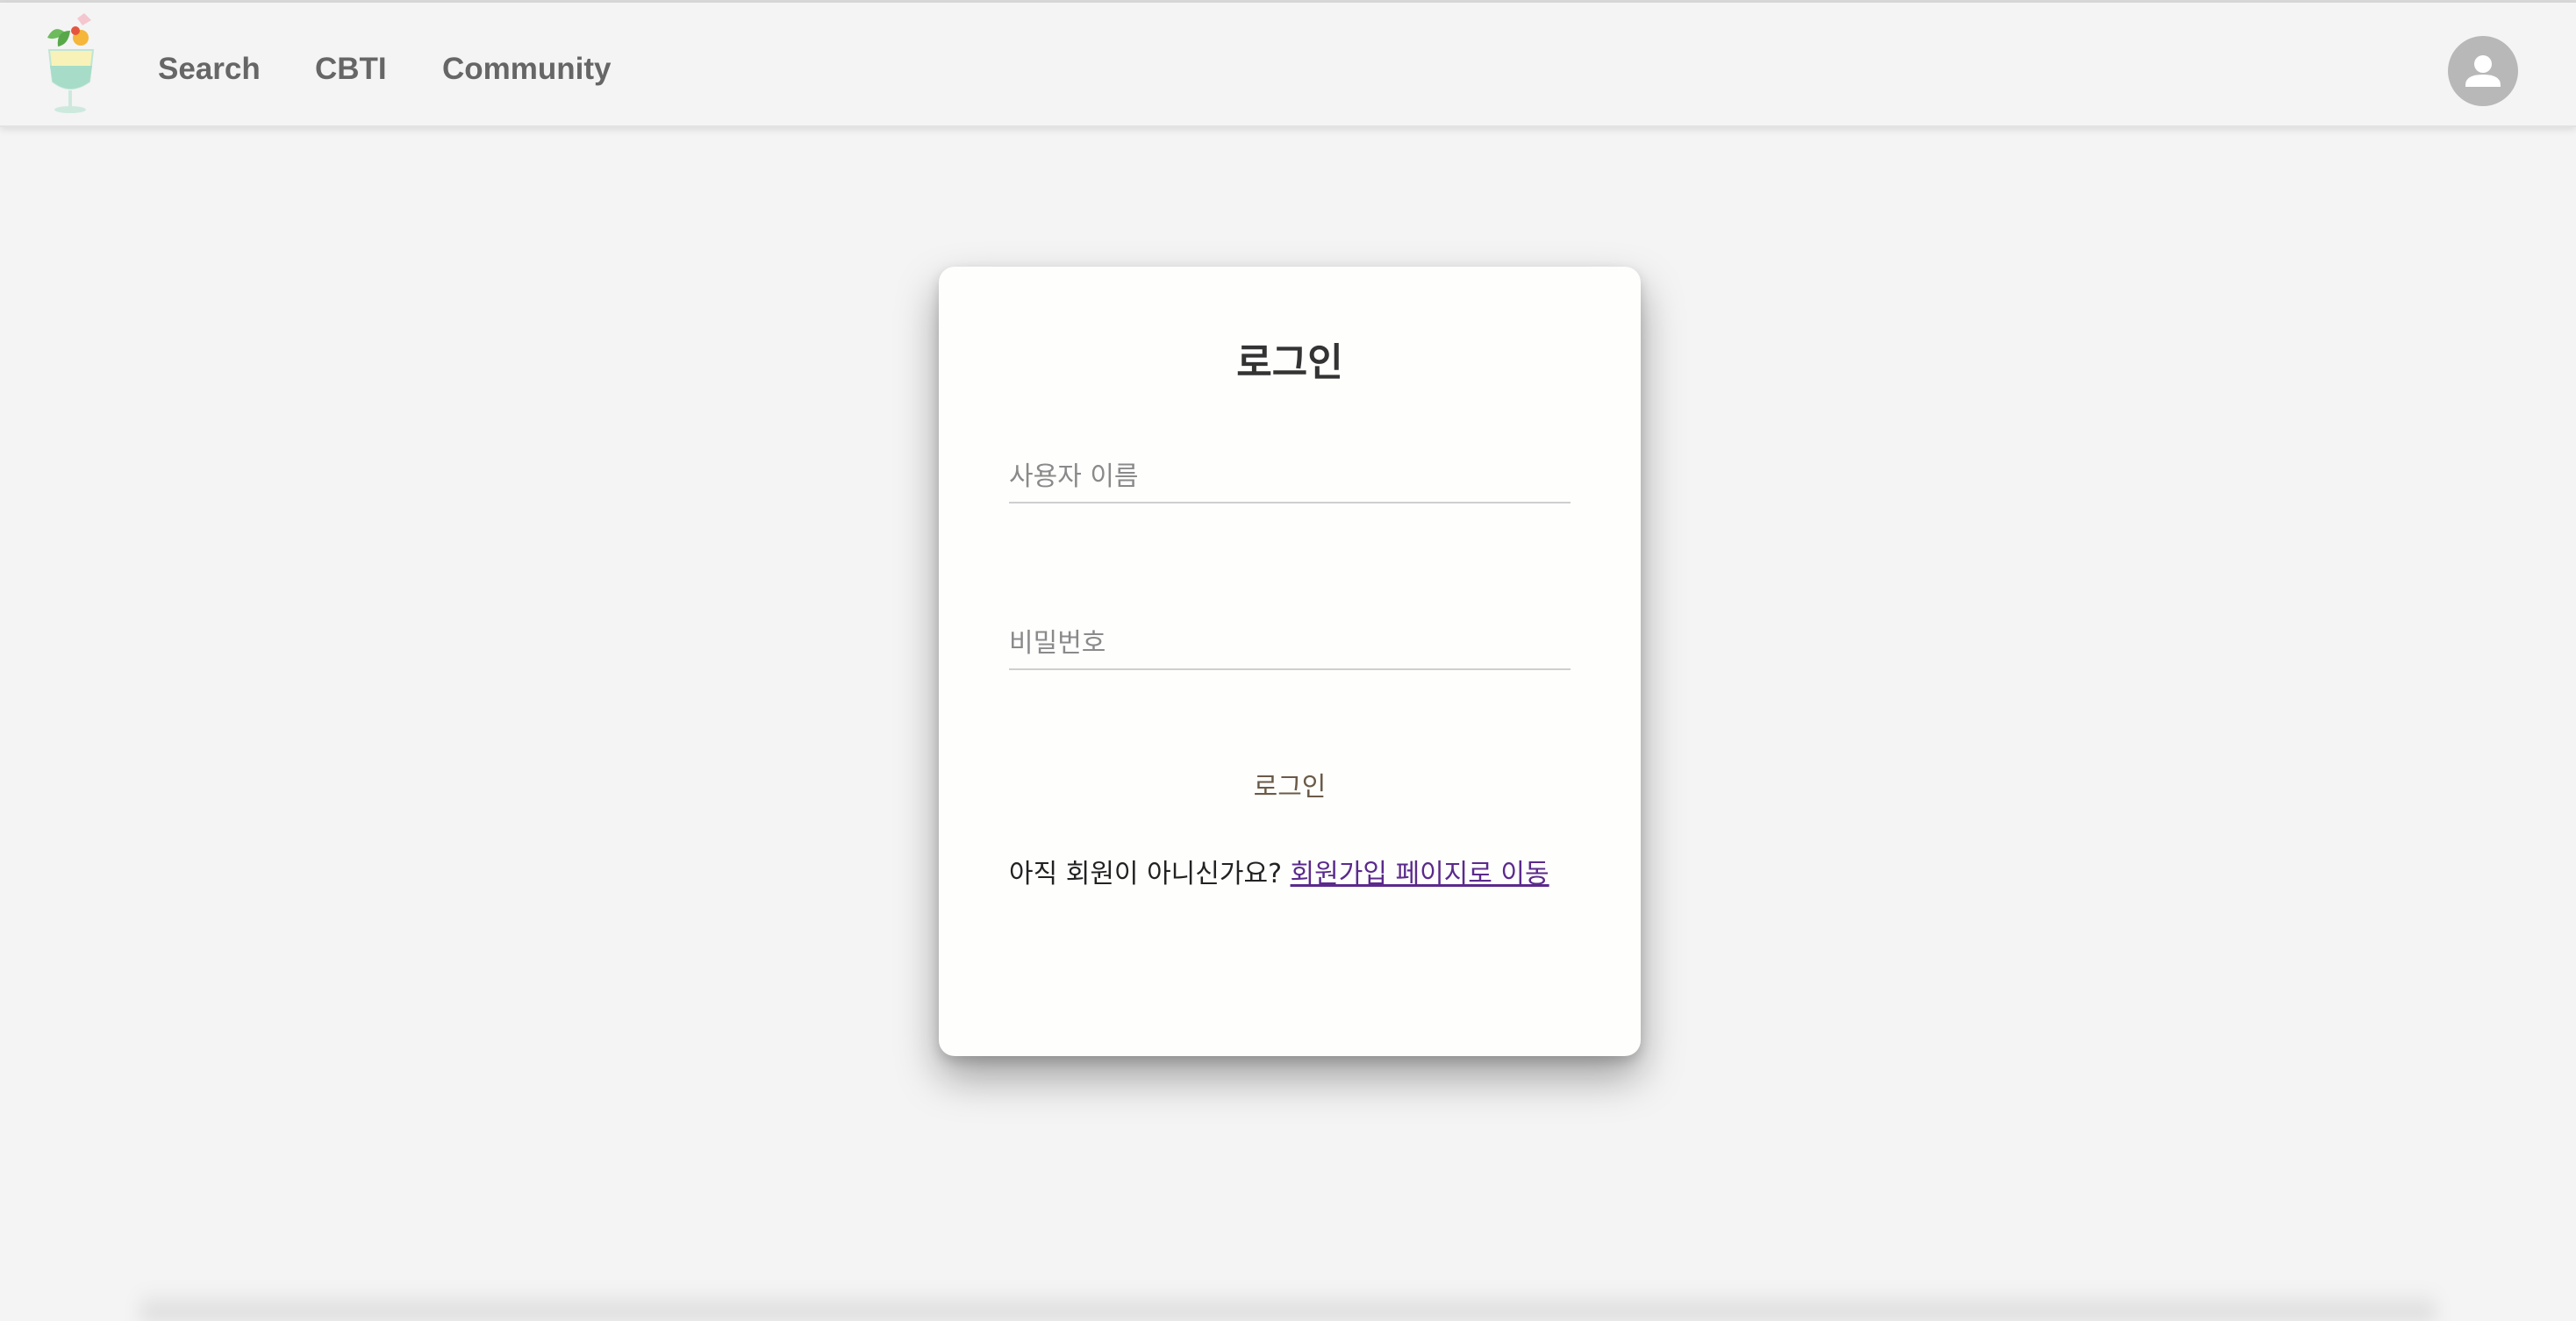 The width and height of the screenshot is (2576, 1321). What do you see at coordinates (209, 69) in the screenshot?
I see `nav-link-search: Search` at bounding box center [209, 69].